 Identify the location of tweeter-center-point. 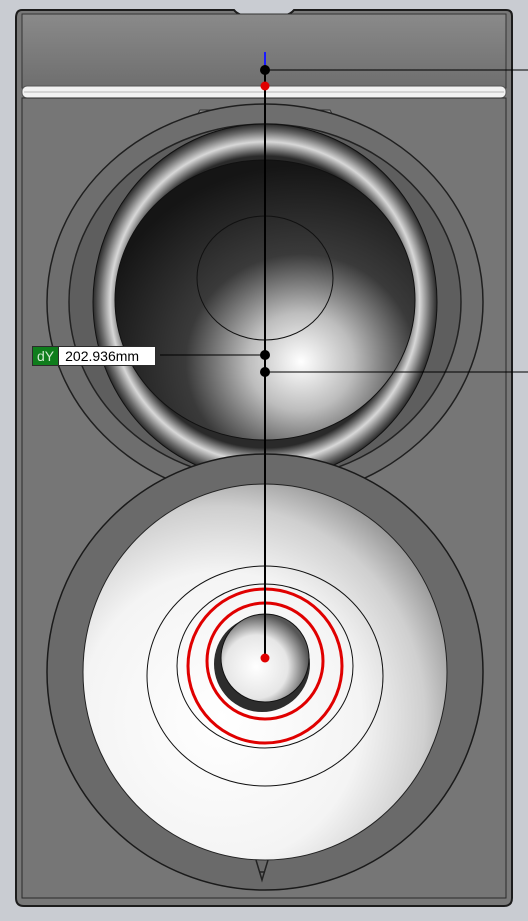
(265, 658).